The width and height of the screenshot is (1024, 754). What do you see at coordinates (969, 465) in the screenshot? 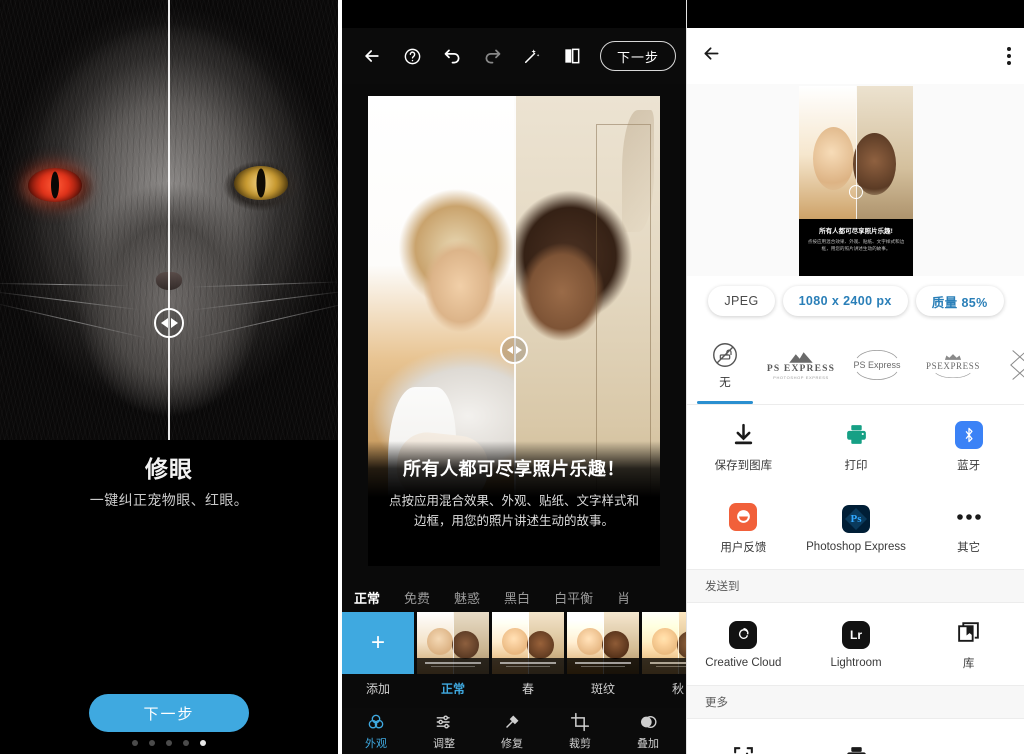
I see `share-label: 蓝牙` at bounding box center [969, 465].